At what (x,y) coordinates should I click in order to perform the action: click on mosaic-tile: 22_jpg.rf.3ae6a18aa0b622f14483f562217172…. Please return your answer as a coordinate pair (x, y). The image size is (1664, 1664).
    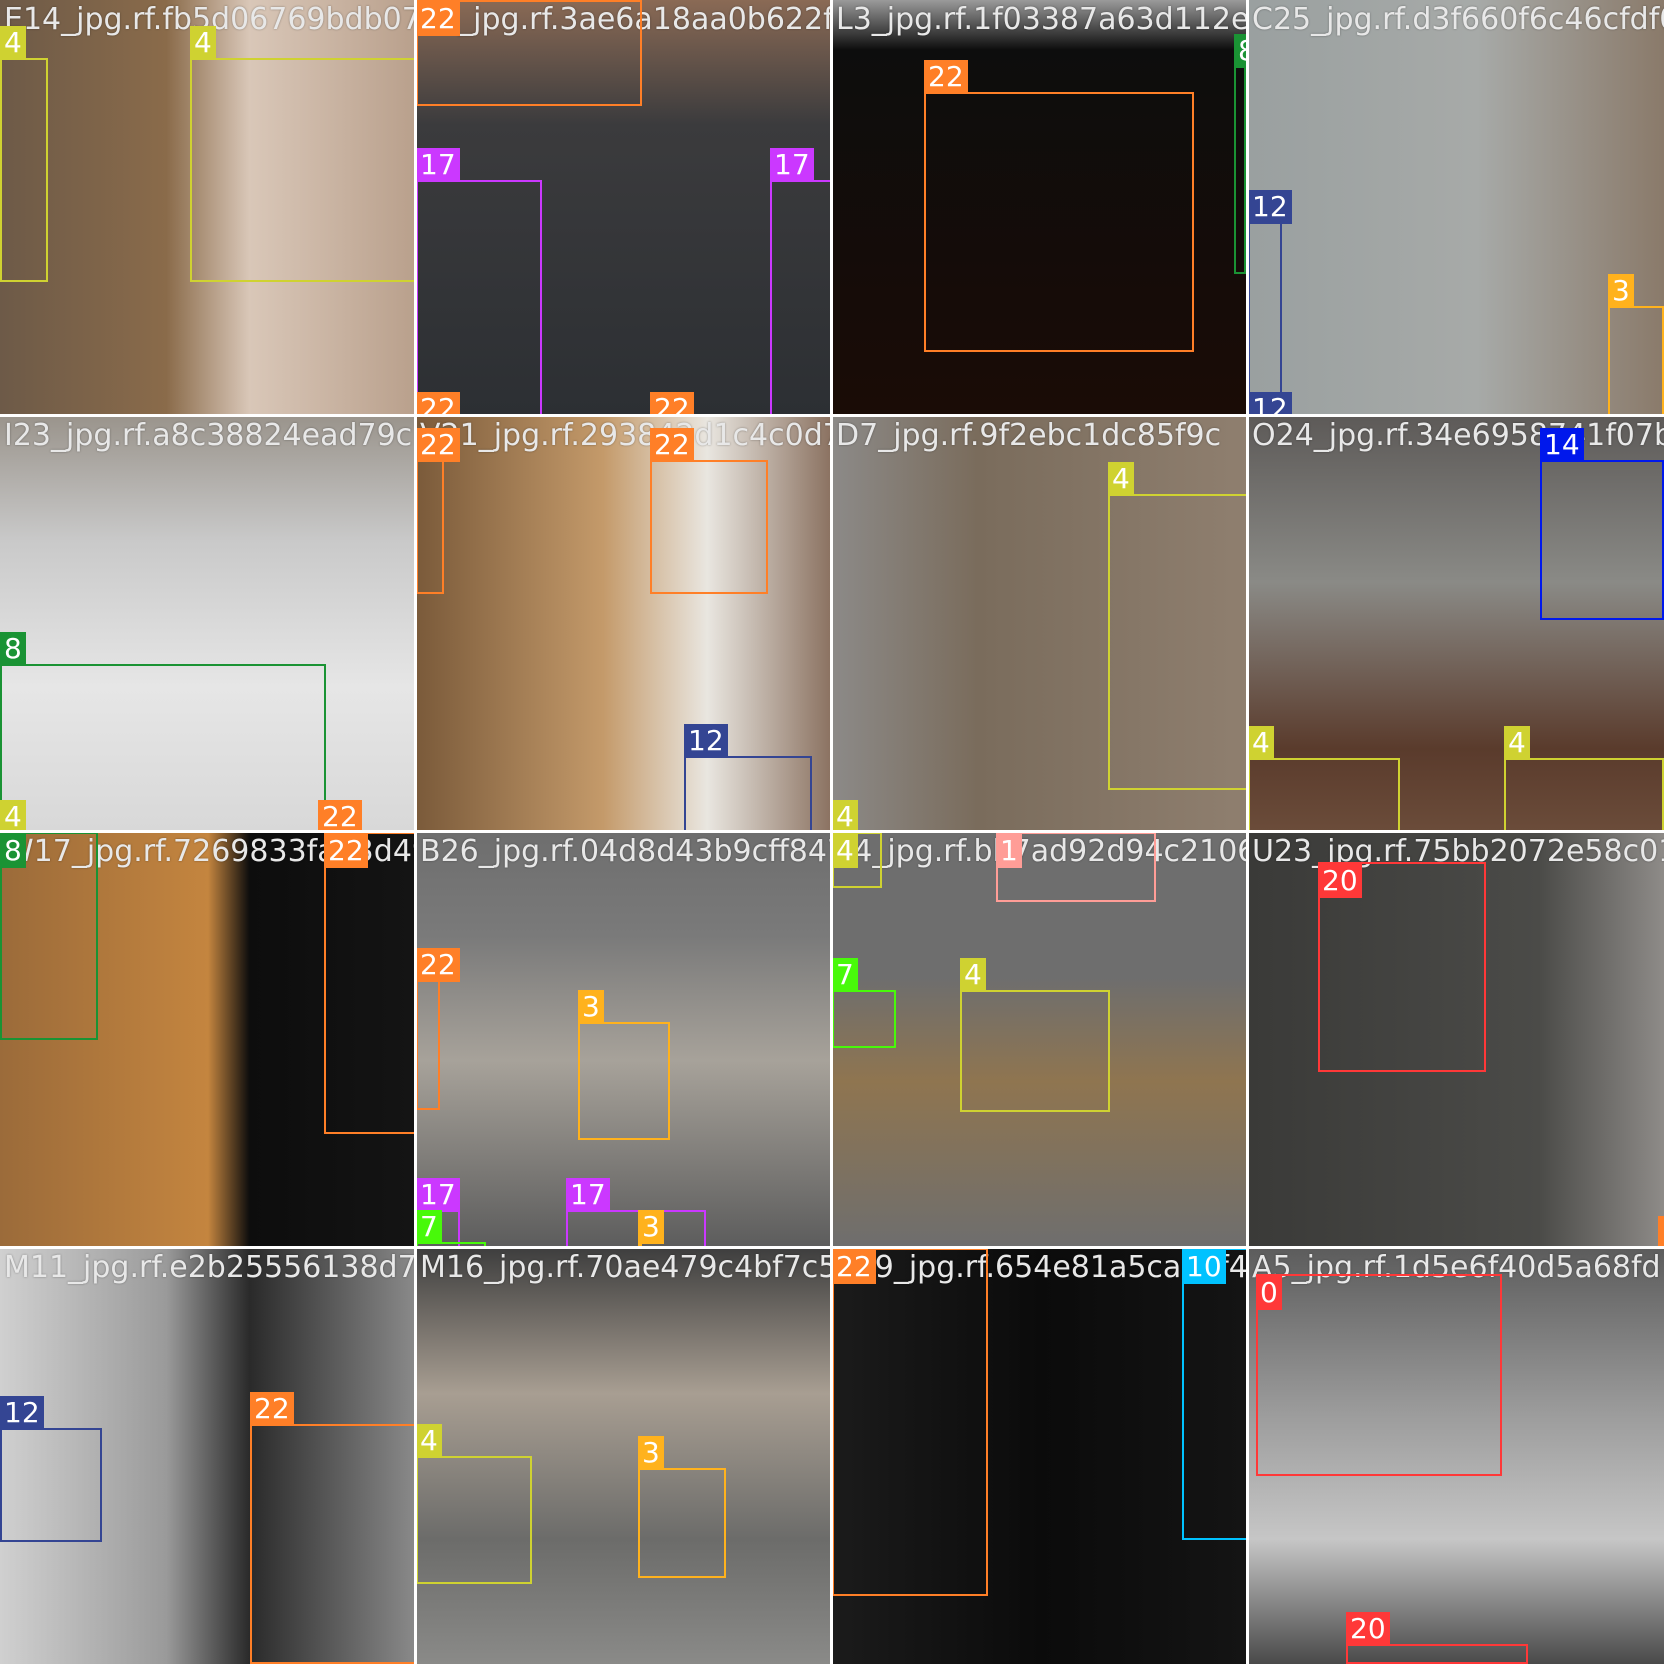
    Looking at the image, I should click on (624, 208).